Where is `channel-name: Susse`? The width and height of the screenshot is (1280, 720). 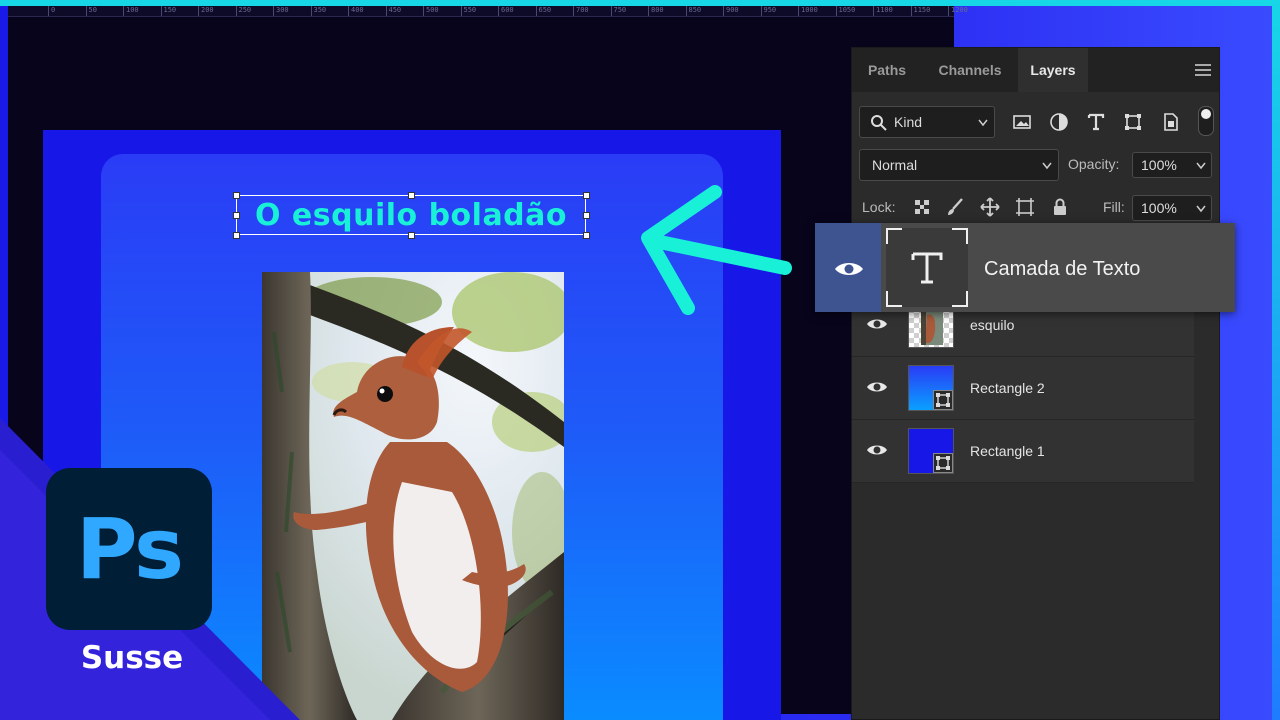
channel-name: Susse is located at coordinates (132, 658).